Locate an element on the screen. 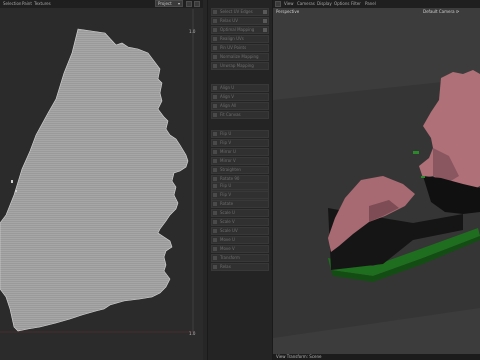  uv-tool-button: Realign UVs is located at coordinates (240, 39).